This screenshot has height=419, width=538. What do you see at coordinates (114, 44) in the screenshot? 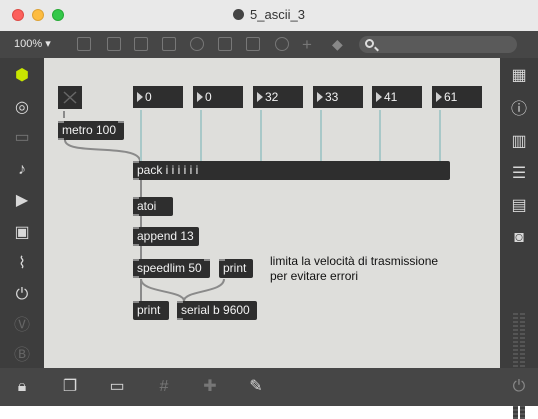
I see `message-icon` at bounding box center [114, 44].